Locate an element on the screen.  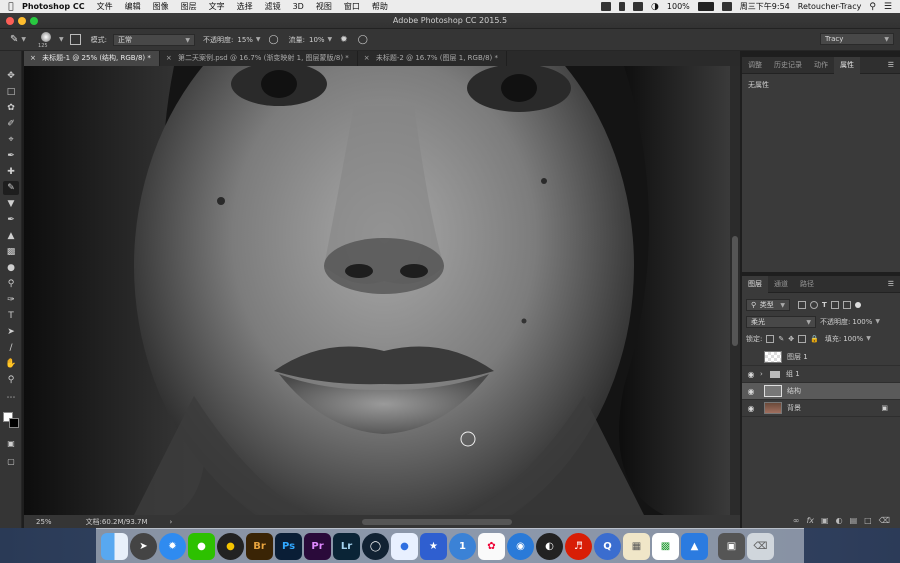
cinema4d-icon: ◯ is located at coordinates (375, 546).